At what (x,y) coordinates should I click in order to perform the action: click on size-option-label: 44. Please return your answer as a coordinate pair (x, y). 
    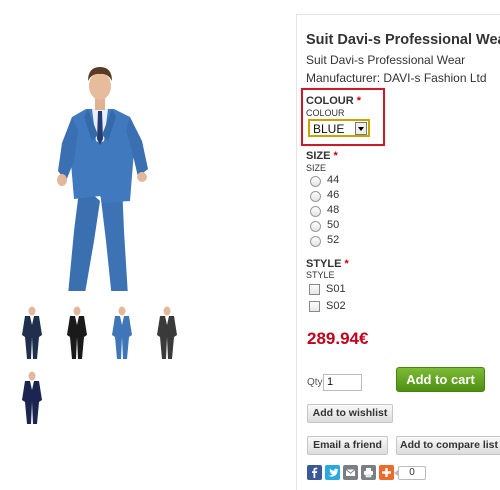
    Looking at the image, I should click on (333, 180).